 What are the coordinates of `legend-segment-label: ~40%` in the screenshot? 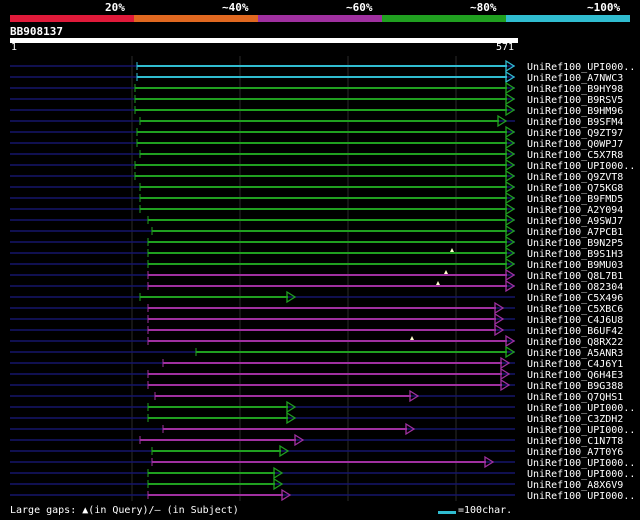 It's located at (235, 7).